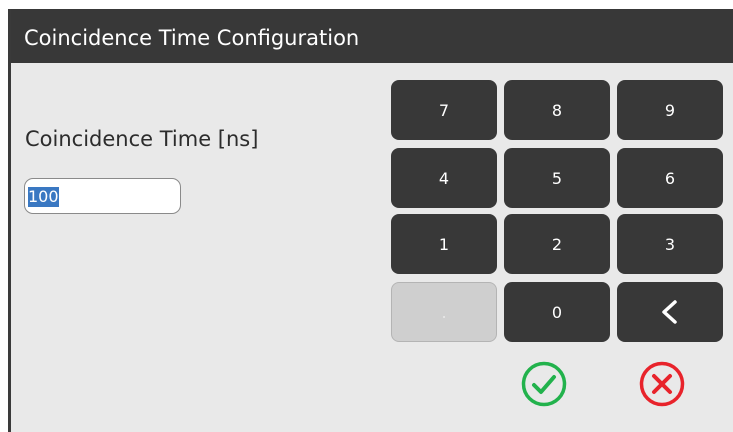 Image resolution: width=733 pixels, height=432 pixels. Describe the element at coordinates (444, 244) in the screenshot. I see `key-1: 1` at that location.